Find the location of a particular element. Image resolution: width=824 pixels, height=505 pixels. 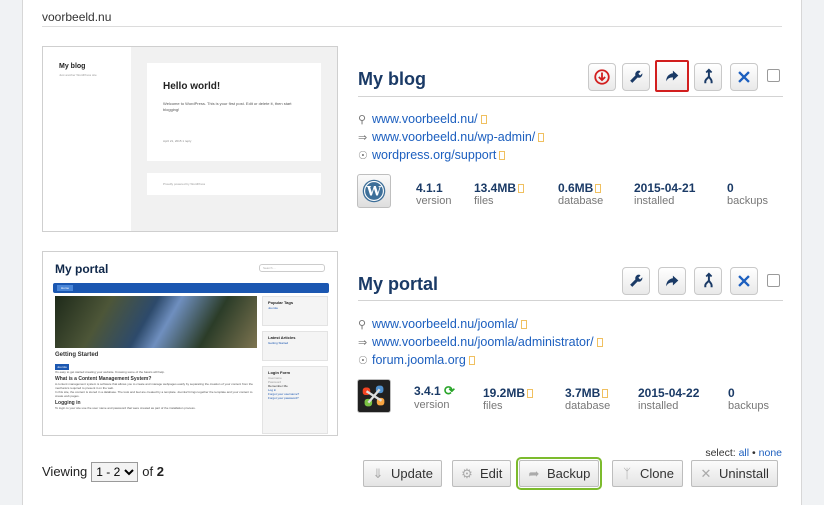

share-arrow-icon: ➦ is located at coordinates (534, 473).